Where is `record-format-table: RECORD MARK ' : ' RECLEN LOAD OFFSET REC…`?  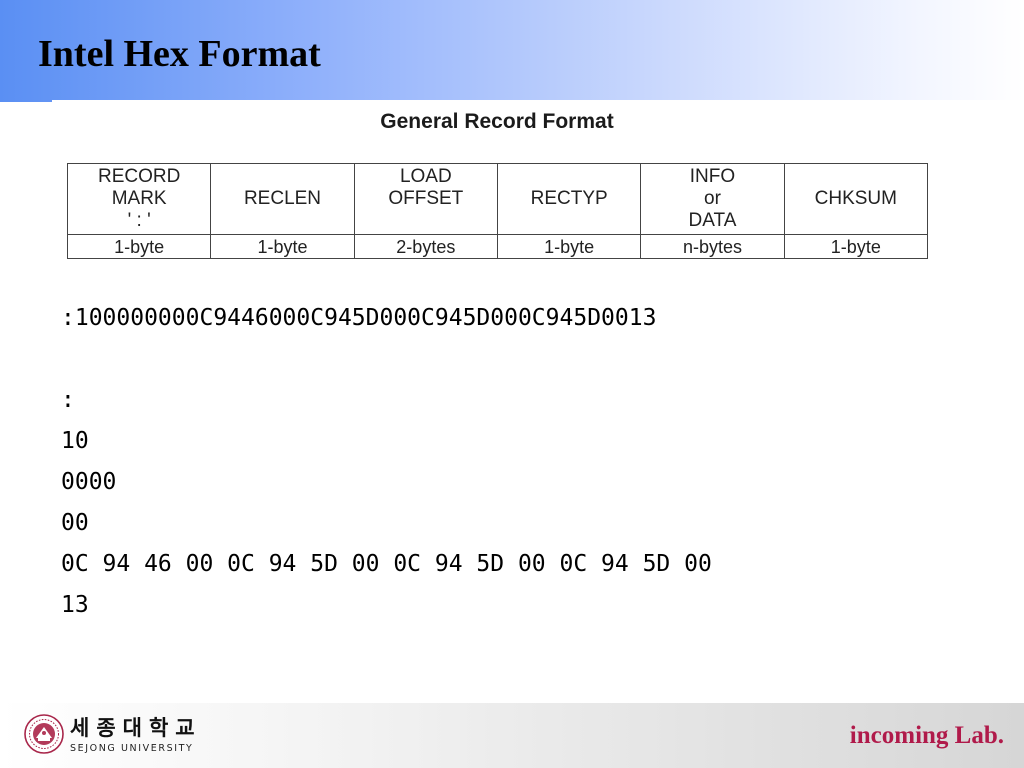
record-format-table: RECORD MARK ' : ' RECLEN LOAD OFFSET REC… is located at coordinates (497, 211).